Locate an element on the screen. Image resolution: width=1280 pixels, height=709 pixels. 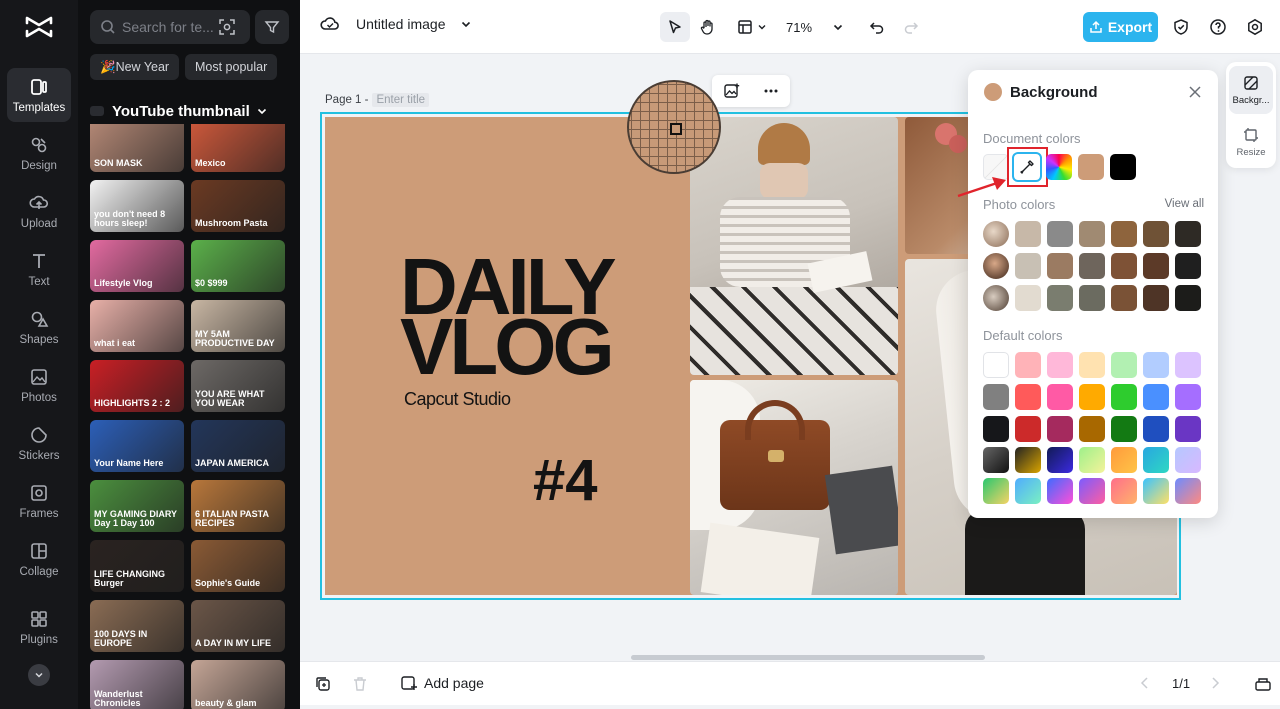
template-thumbnail: Sophie's Guide is located at coordinates (238, 566).